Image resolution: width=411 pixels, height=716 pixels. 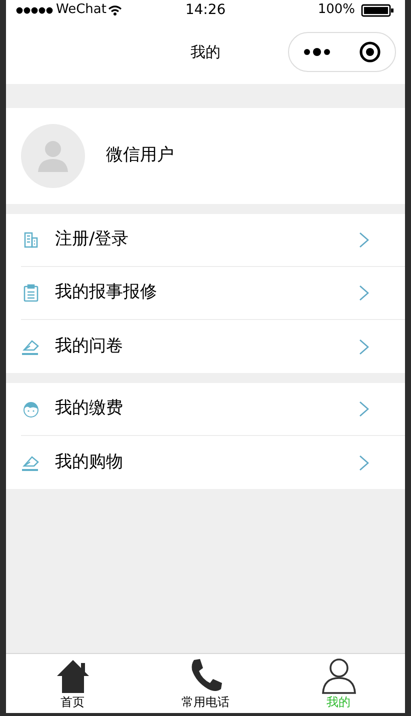 What do you see at coordinates (92, 240) in the screenshot?
I see `menu-label: 注册/登录` at bounding box center [92, 240].